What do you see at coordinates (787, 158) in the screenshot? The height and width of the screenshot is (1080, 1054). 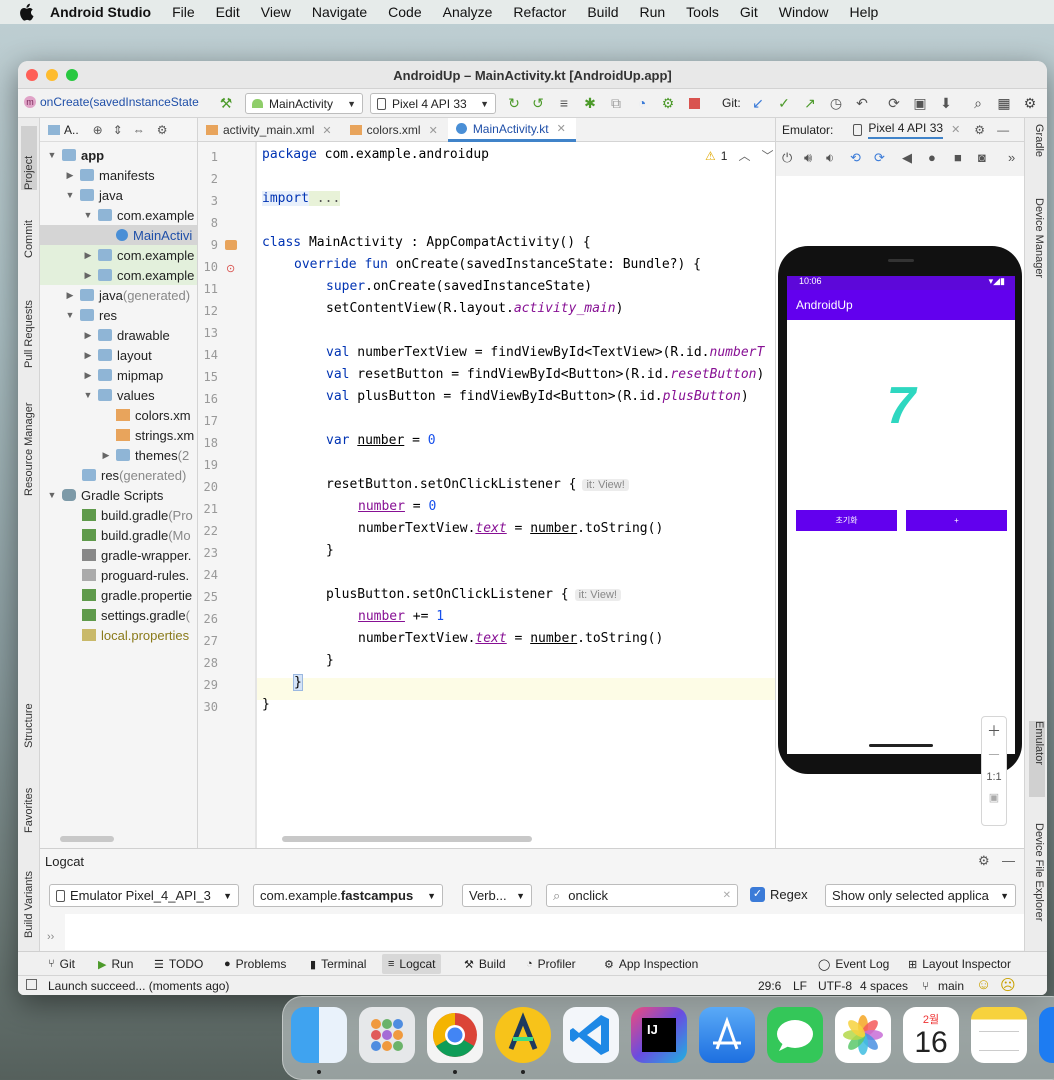 I see `power-icon: ⏻` at bounding box center [787, 158].